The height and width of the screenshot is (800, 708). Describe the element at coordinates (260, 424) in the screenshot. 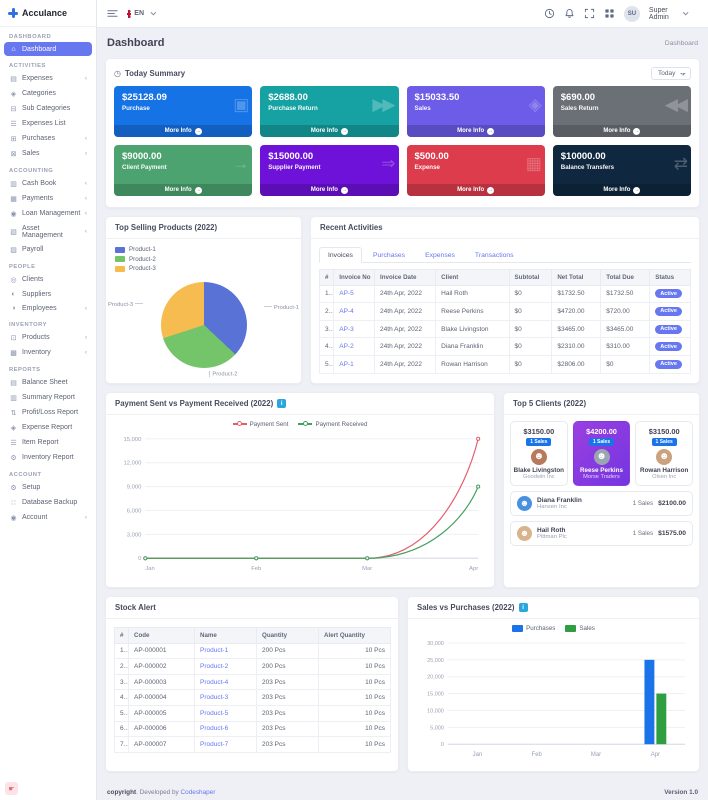

I see `legend-item: Payment Sent` at that location.